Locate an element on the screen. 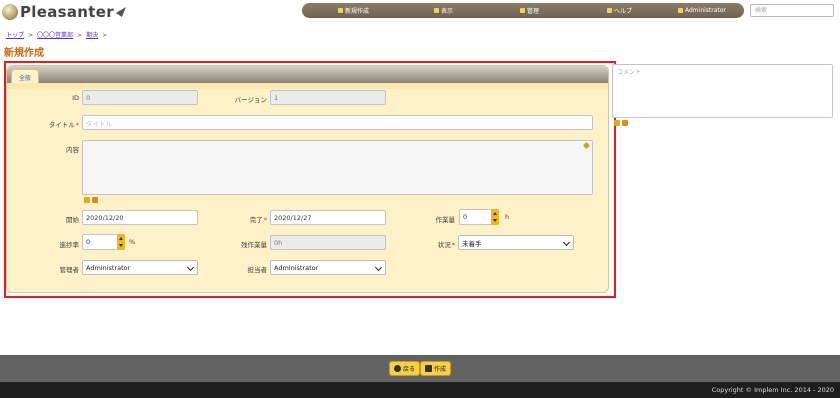 The image size is (840, 398). nav-new-label: 新規作成 is located at coordinates (357, 11).